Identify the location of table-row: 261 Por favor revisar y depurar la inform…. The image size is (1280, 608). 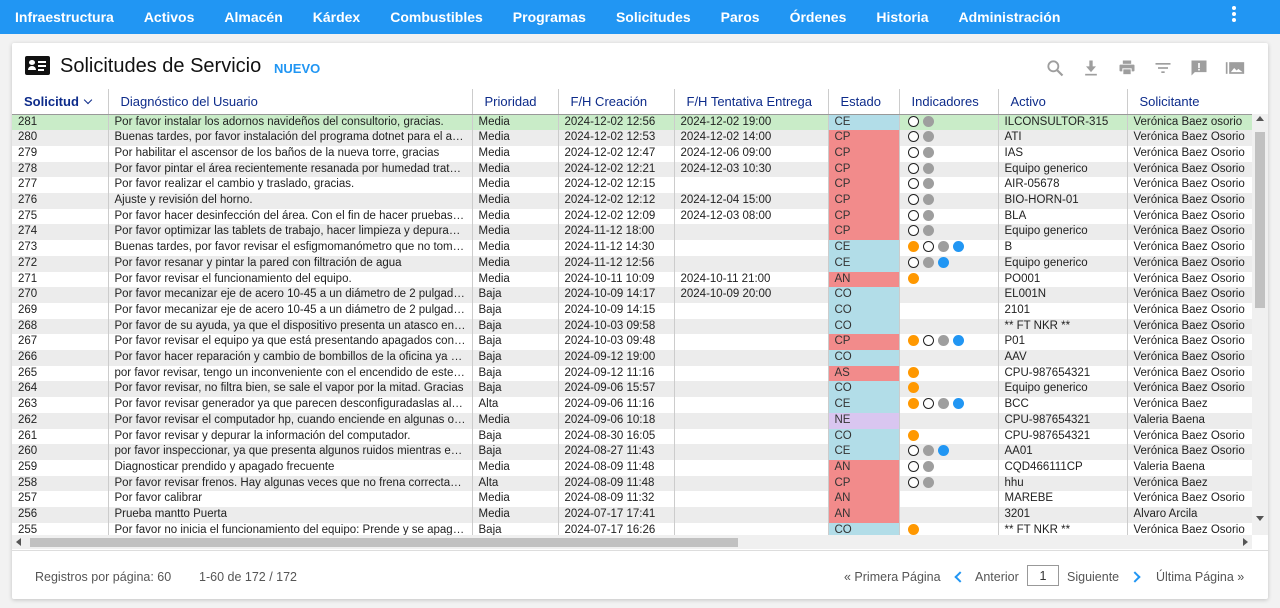
(632, 436).